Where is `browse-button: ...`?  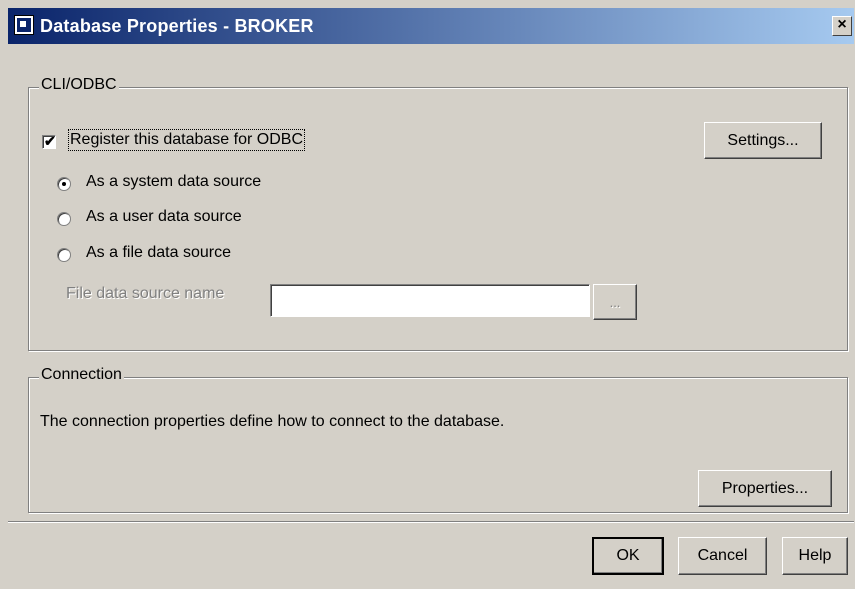 browse-button: ... is located at coordinates (615, 302).